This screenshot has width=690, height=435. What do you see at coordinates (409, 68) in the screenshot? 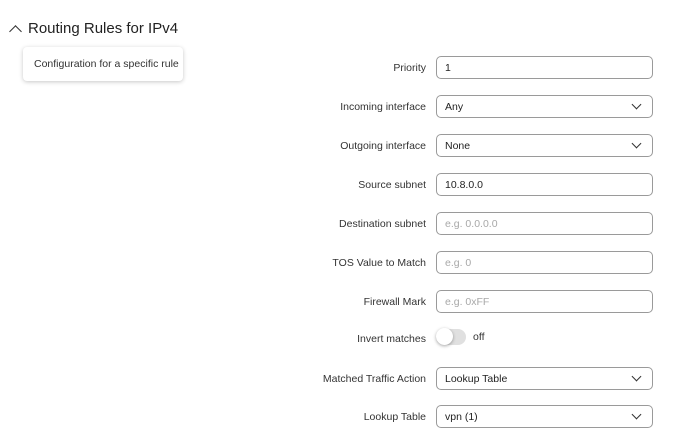
I see `priority-label: Priority` at bounding box center [409, 68].